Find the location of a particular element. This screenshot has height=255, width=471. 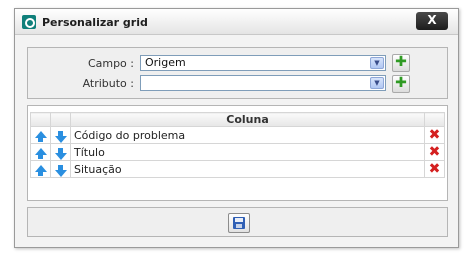

app-logo-icon is located at coordinates (29, 22).